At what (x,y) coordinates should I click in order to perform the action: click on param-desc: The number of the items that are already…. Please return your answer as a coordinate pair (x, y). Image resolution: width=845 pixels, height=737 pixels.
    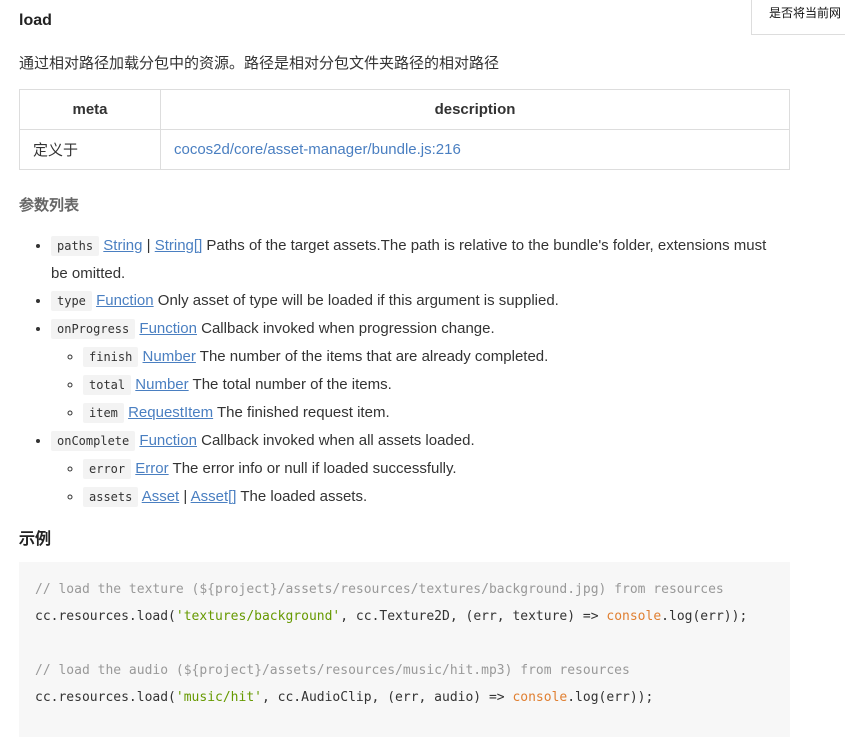
    Looking at the image, I should click on (372, 356).